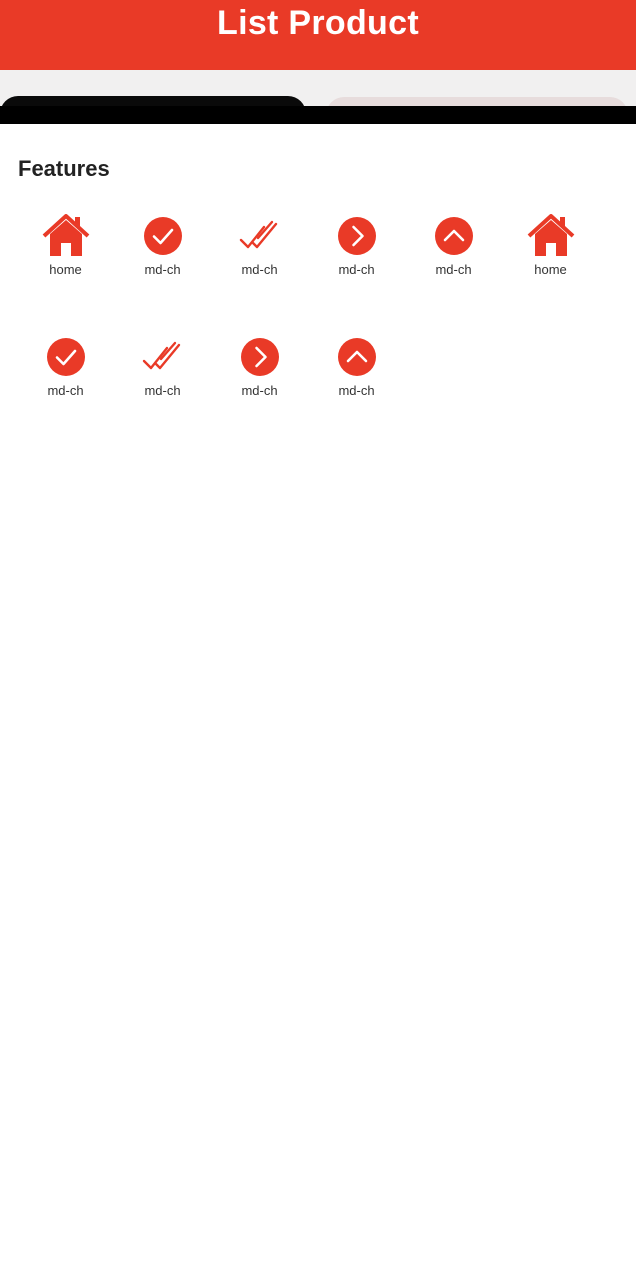  Describe the element at coordinates (64, 168) in the screenshot. I see `features-title: Features` at that location.